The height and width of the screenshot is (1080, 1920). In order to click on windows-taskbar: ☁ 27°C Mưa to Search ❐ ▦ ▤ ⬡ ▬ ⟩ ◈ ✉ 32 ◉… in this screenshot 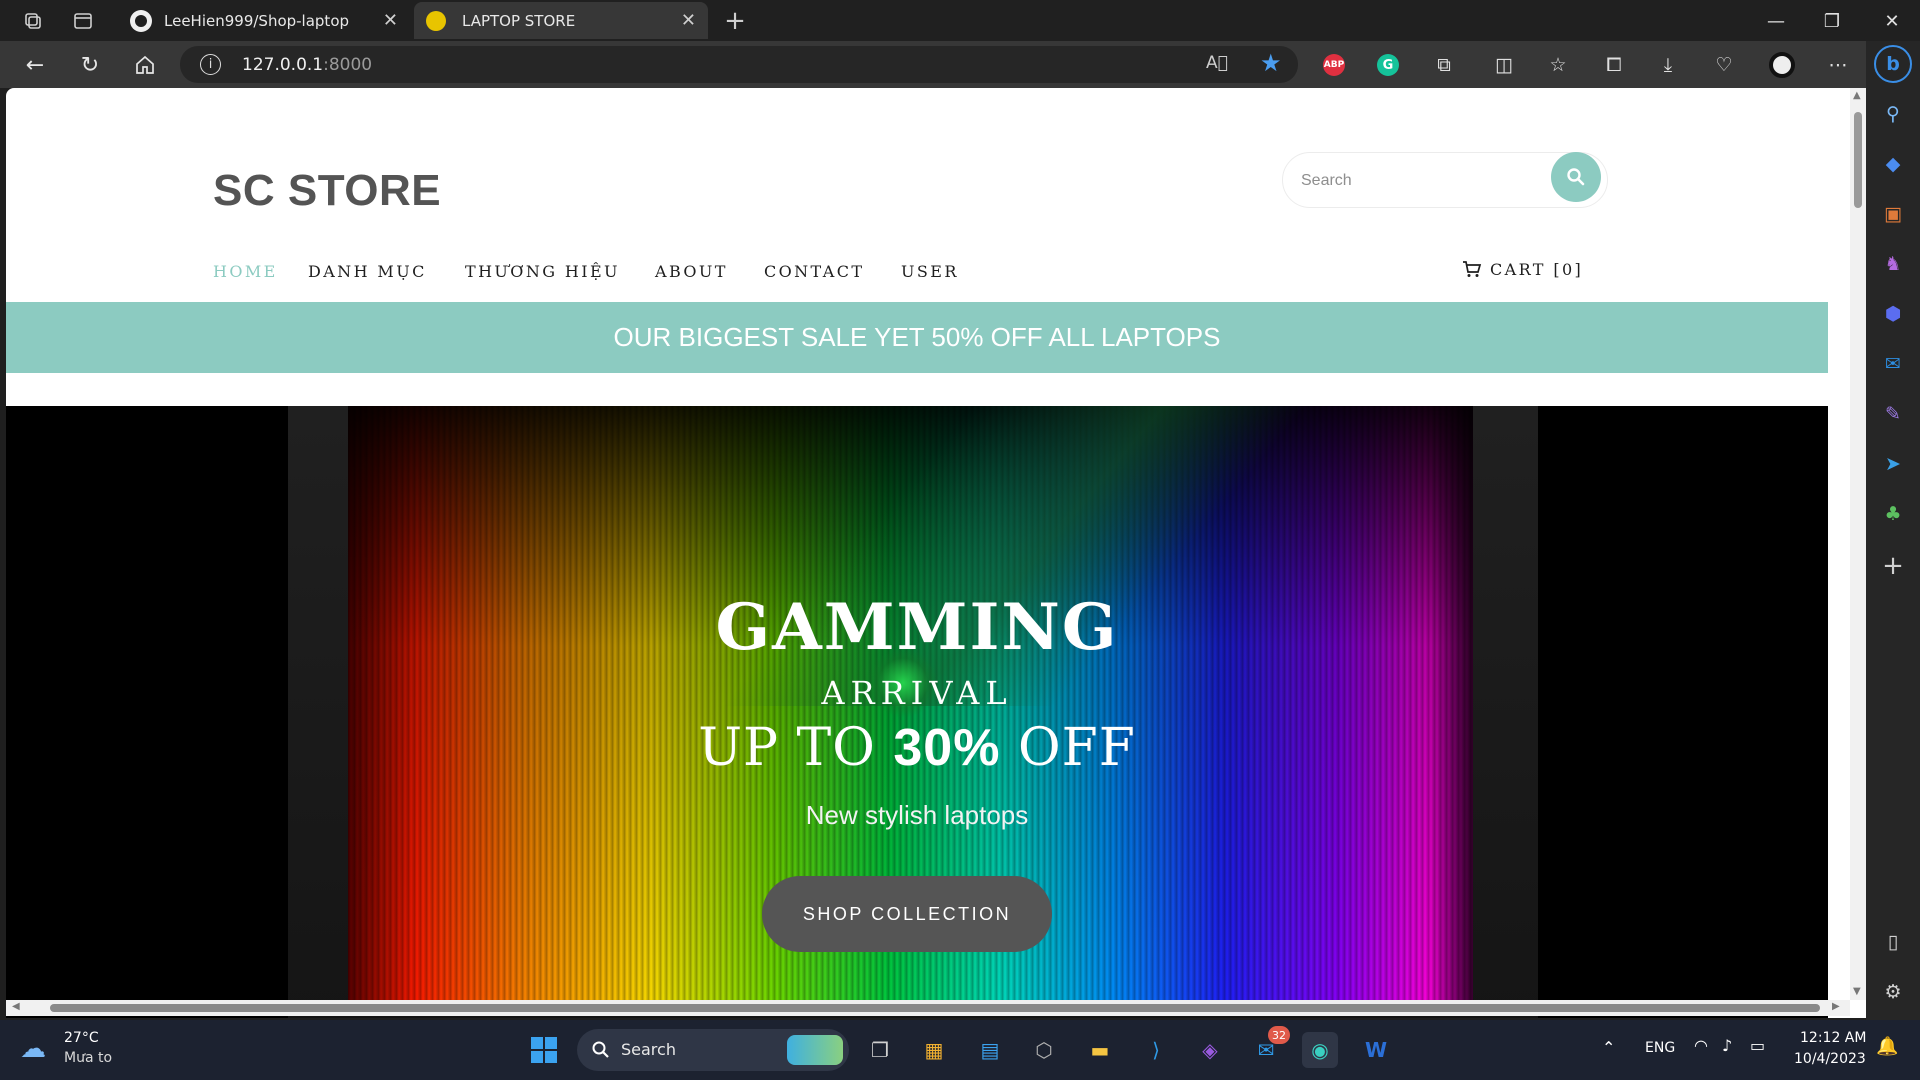, I will do `click(960, 1050)`.